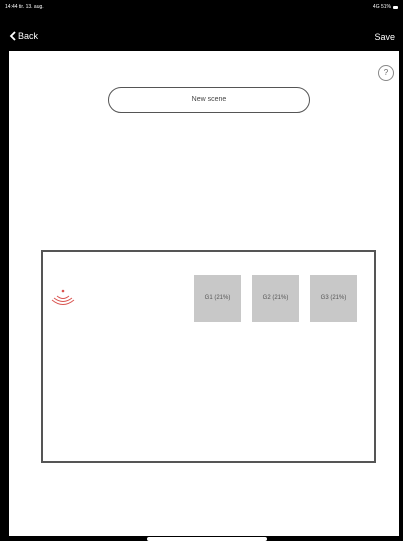 The height and width of the screenshot is (541, 403). What do you see at coordinates (24, 7) in the screenshot?
I see `status-time-date: 14:44 tir. 13. aug.` at bounding box center [24, 7].